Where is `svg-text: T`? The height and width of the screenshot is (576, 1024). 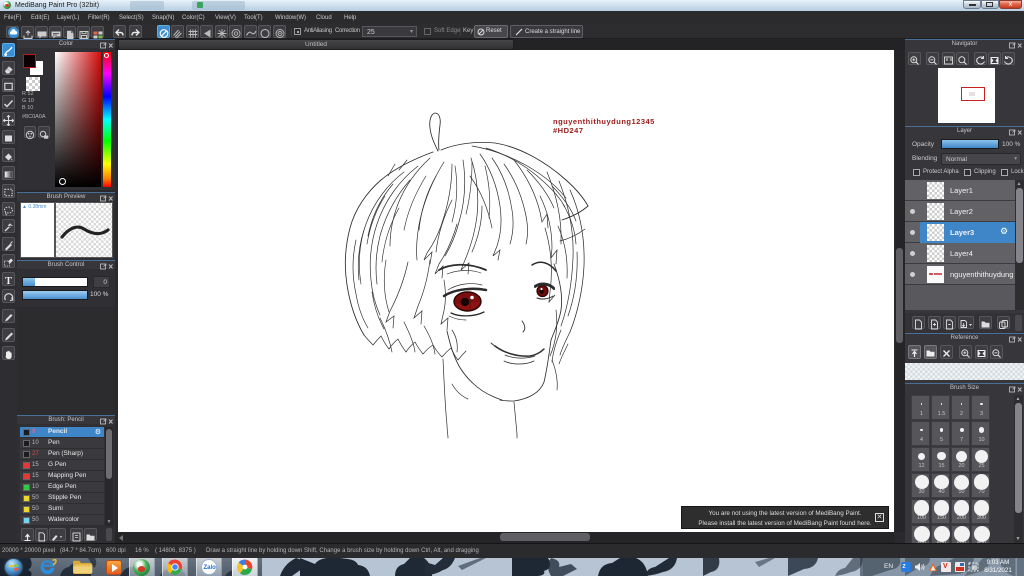
svg-text: T is located at coordinates (8, 281).